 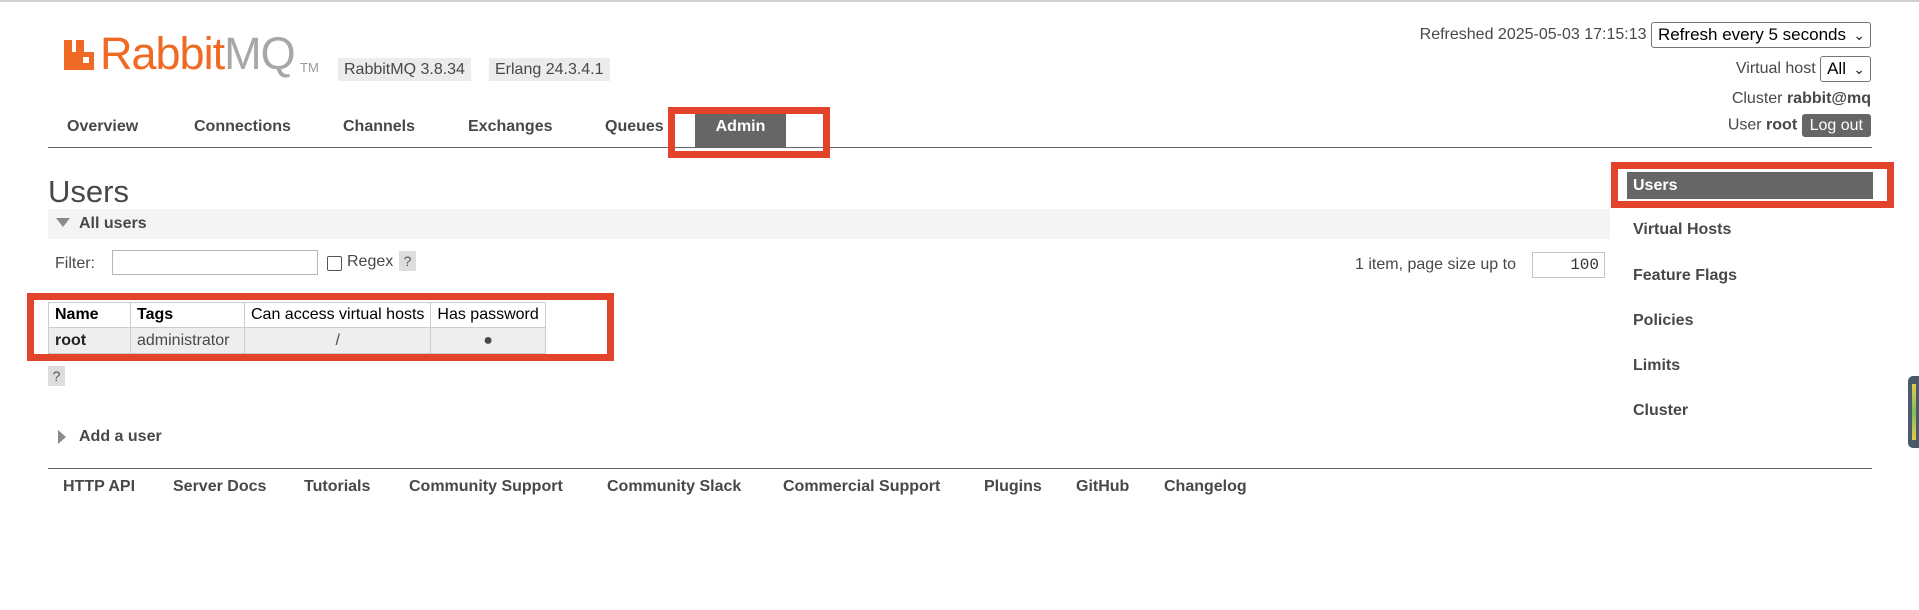 What do you see at coordinates (334, 263) in the screenshot?
I see `regex-checkbox` at bounding box center [334, 263].